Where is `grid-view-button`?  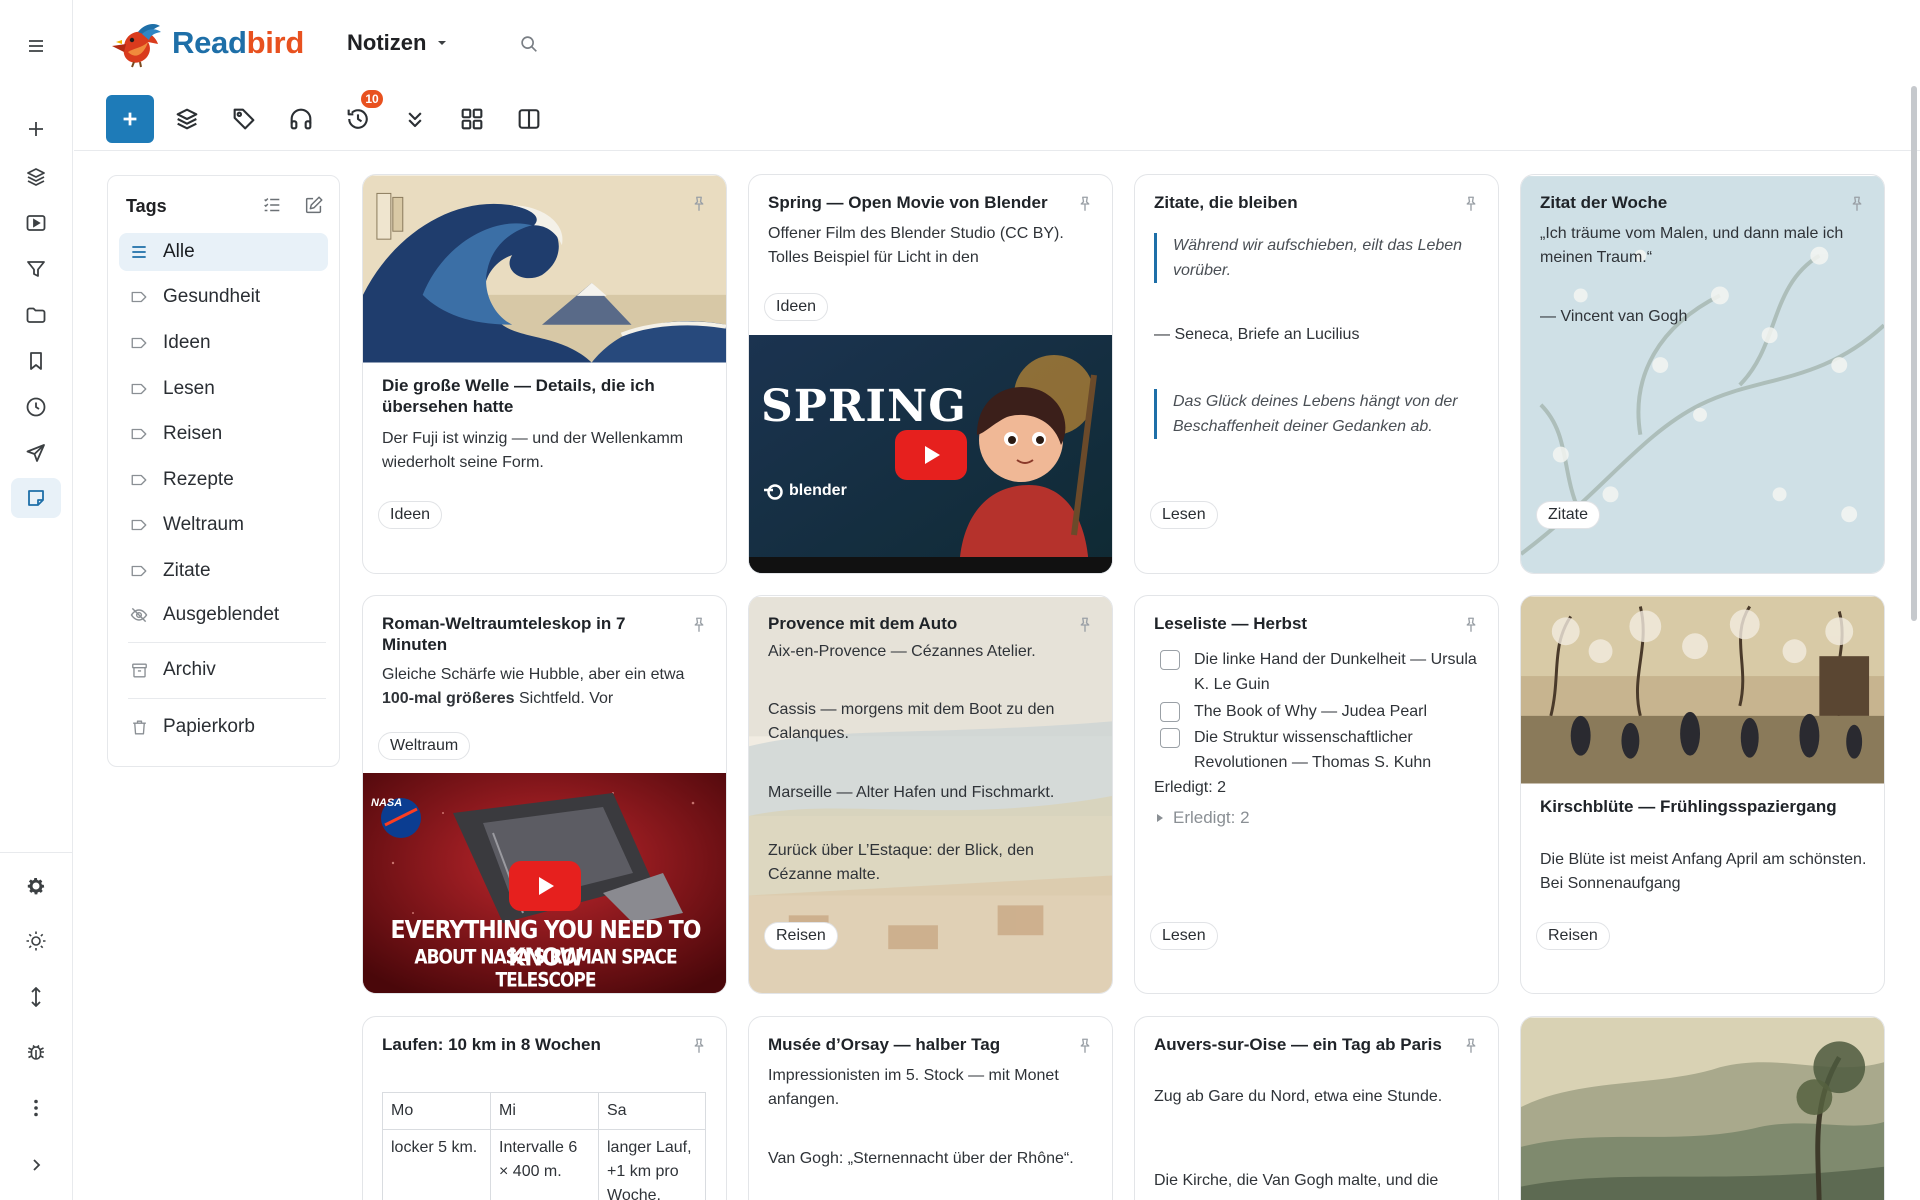
grid-view-button is located at coordinates (472, 119).